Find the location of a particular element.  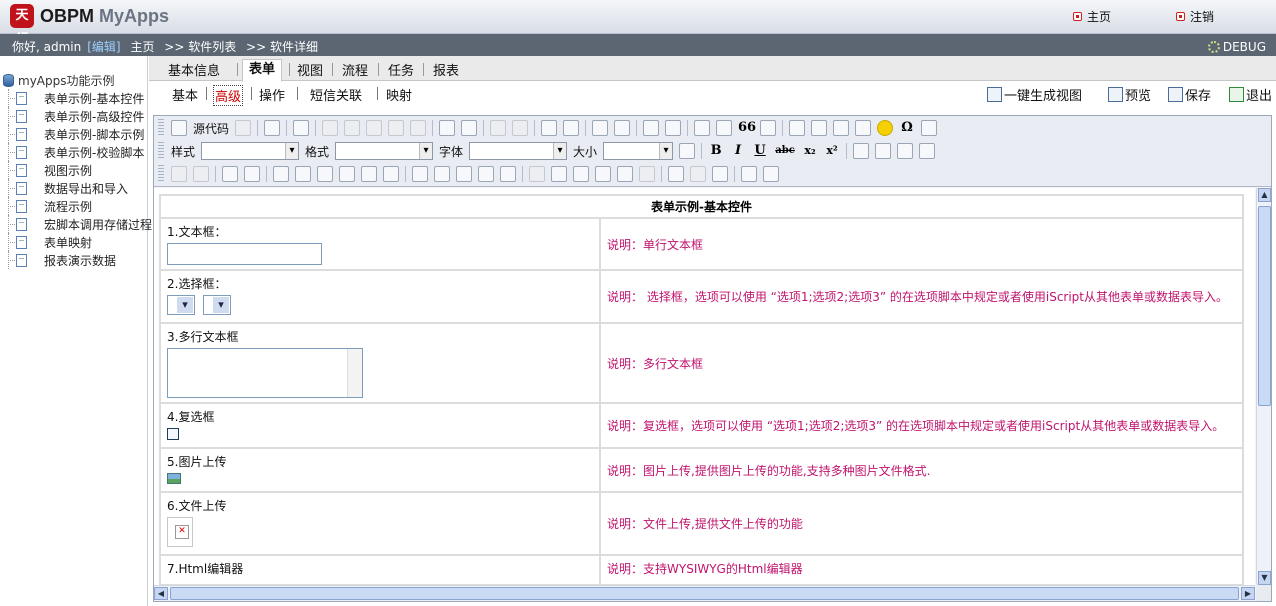

paste-icon is located at coordinates (374, 128).